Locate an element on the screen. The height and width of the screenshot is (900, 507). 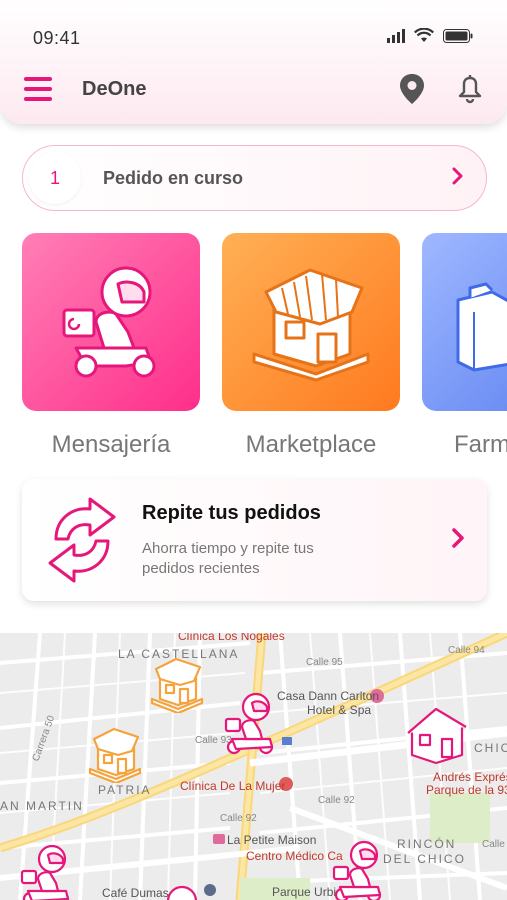
status-icons is located at coordinates (430, 37).